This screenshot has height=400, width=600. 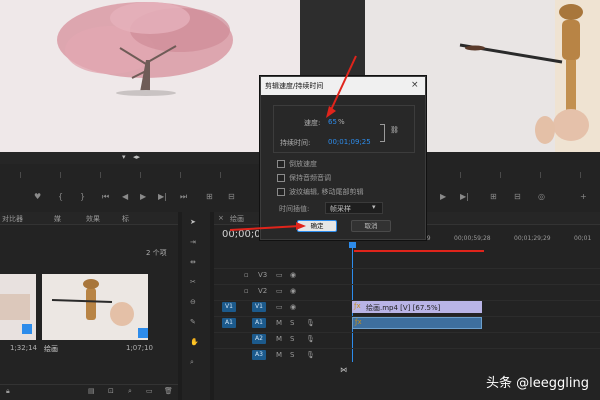 What do you see at coordinates (293, 143) in the screenshot?
I see `annotation-arrows` at bounding box center [293, 143].